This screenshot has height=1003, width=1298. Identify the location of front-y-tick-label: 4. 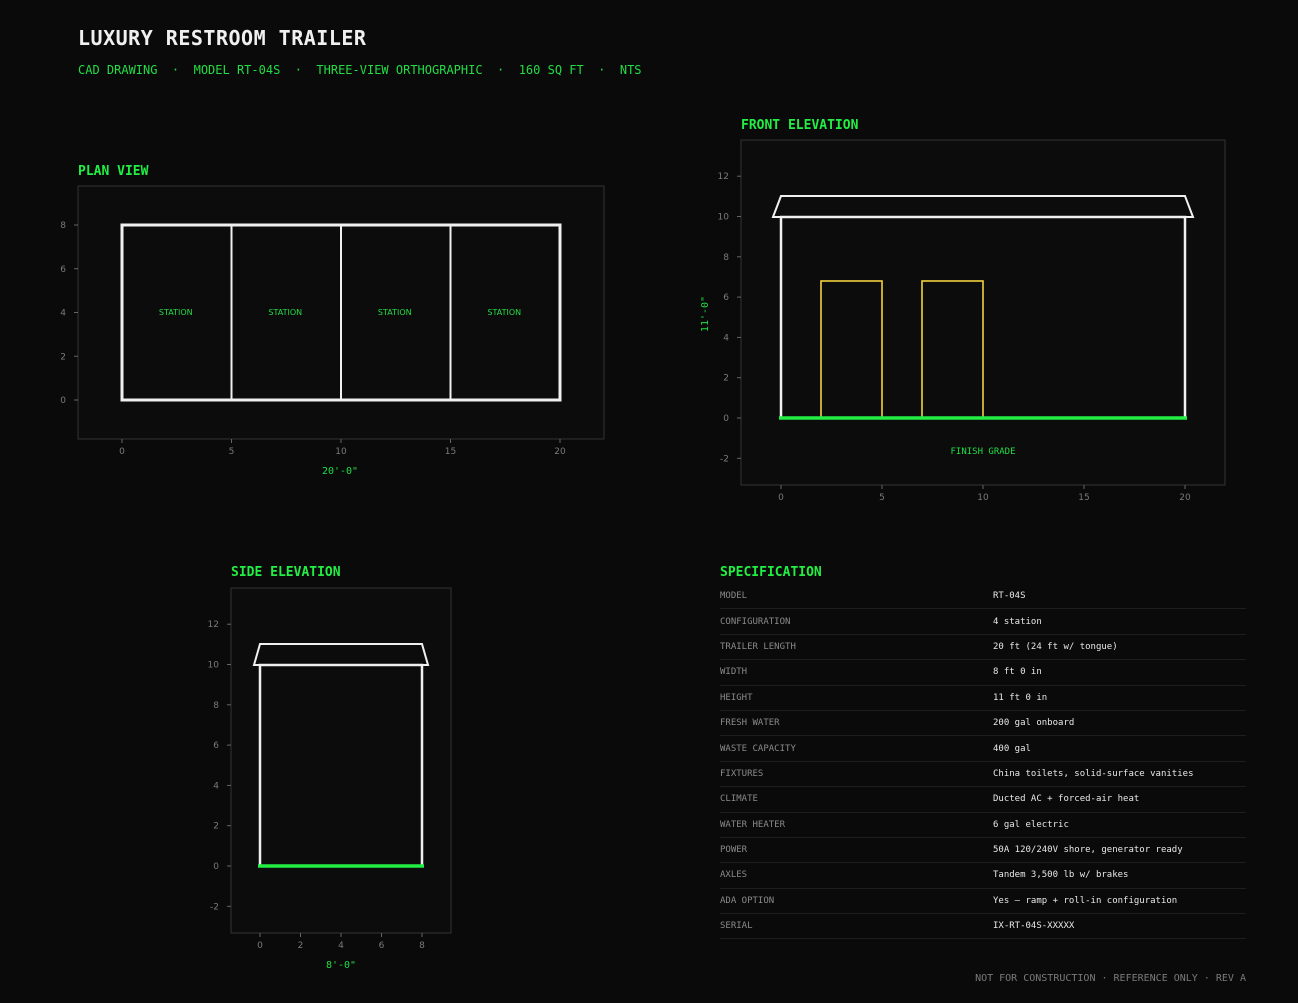
(726, 338).